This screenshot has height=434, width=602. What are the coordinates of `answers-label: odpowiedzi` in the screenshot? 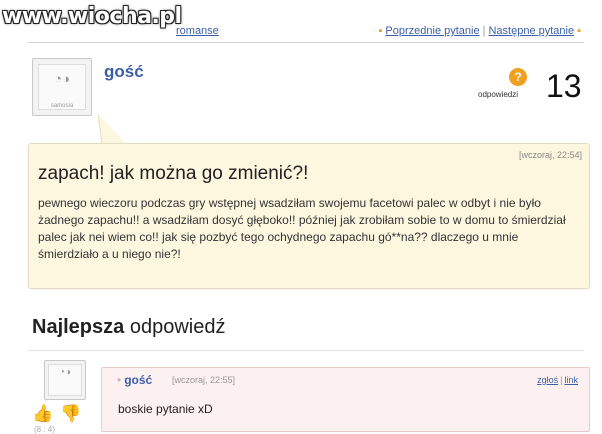 It's located at (498, 94).